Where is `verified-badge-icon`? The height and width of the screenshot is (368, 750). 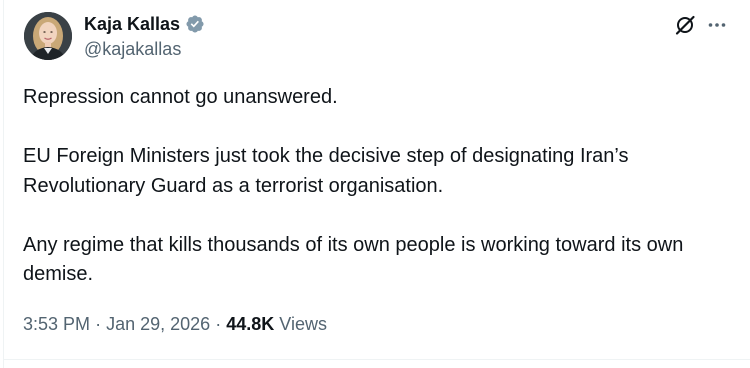 verified-badge-icon is located at coordinates (195, 24).